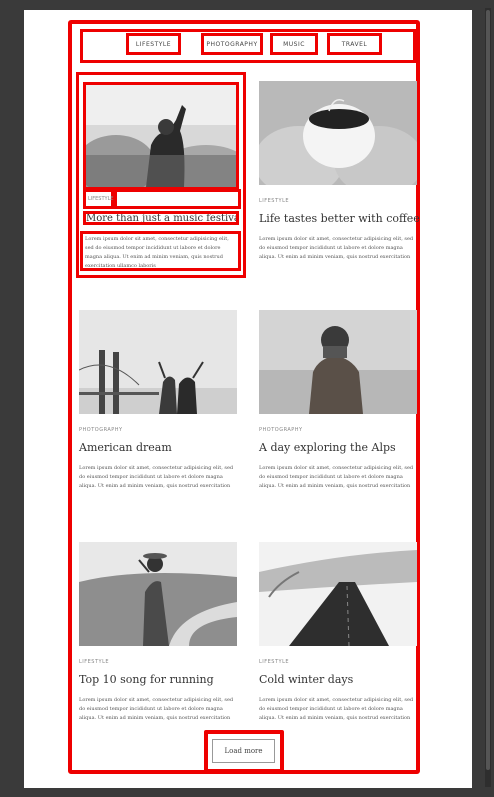  Describe the element at coordinates (338, 679) in the screenshot. I see `post-title: Cold winter days` at that location.